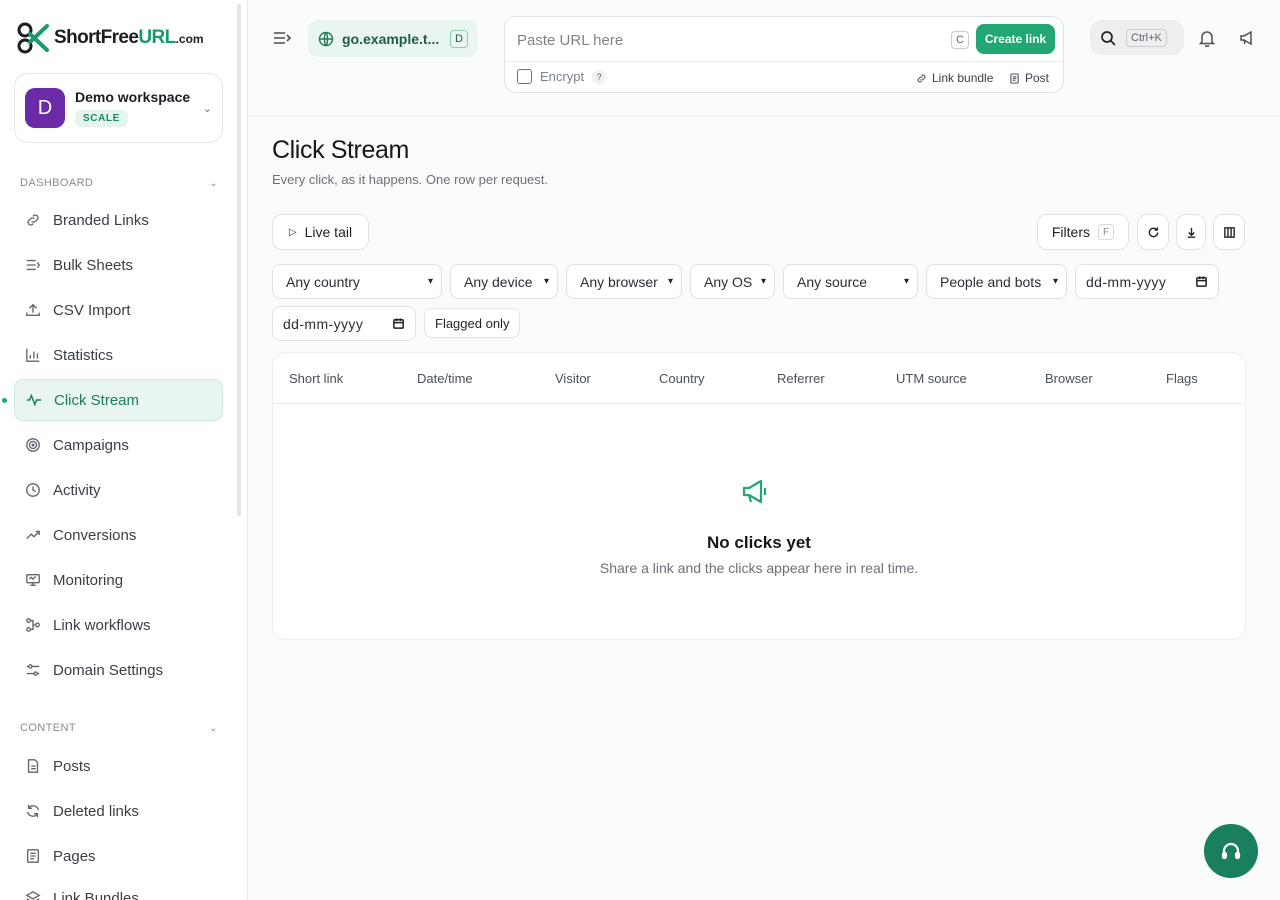 The width and height of the screenshot is (1280, 900). Describe the element at coordinates (97, 400) in the screenshot. I see `sidebar-item-label: Click Stream` at that location.